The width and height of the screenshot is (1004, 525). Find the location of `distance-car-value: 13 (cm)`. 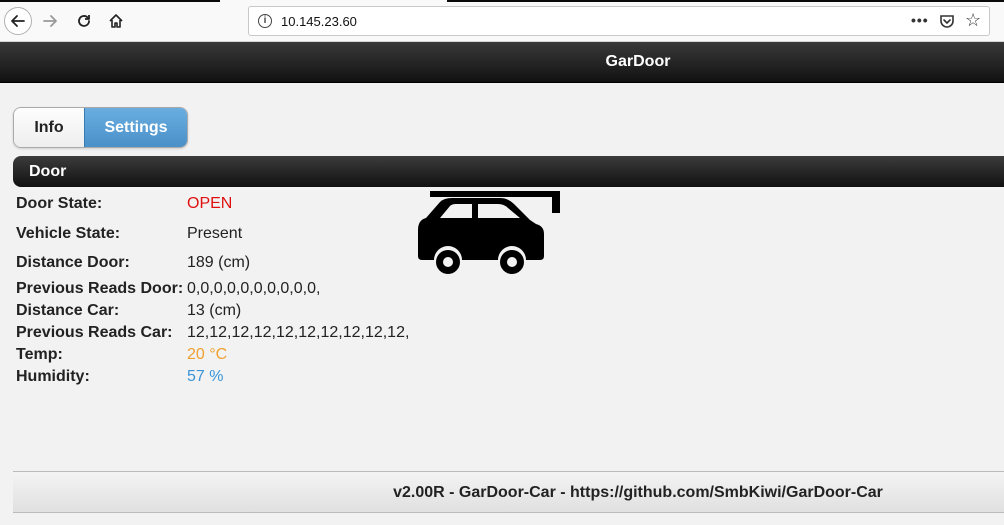

distance-car-value: 13 (cm) is located at coordinates (214, 310).